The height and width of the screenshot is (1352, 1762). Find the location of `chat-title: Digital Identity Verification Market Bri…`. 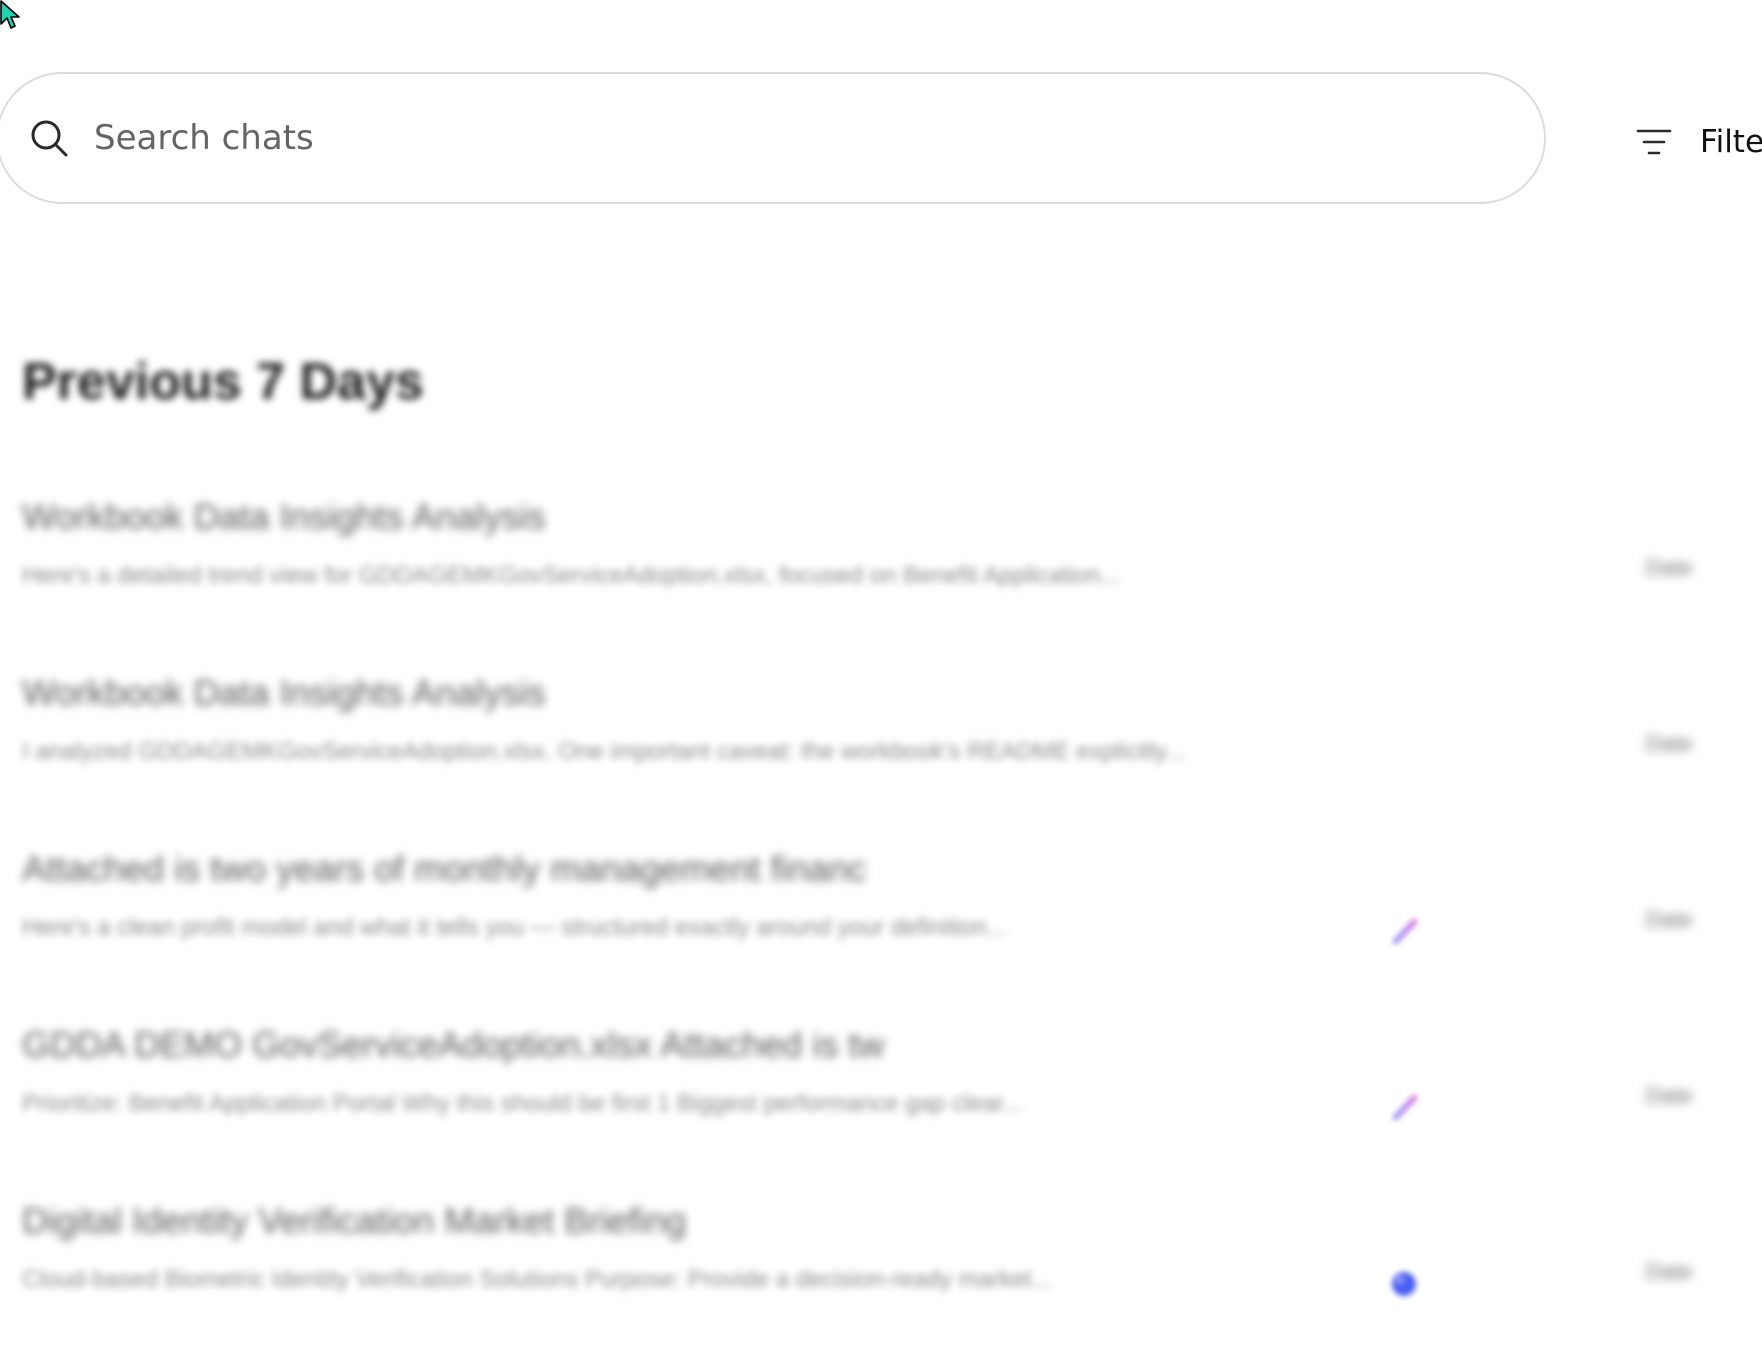

chat-title: Digital Identity Verification Market Bri… is located at coordinates (354, 1220).